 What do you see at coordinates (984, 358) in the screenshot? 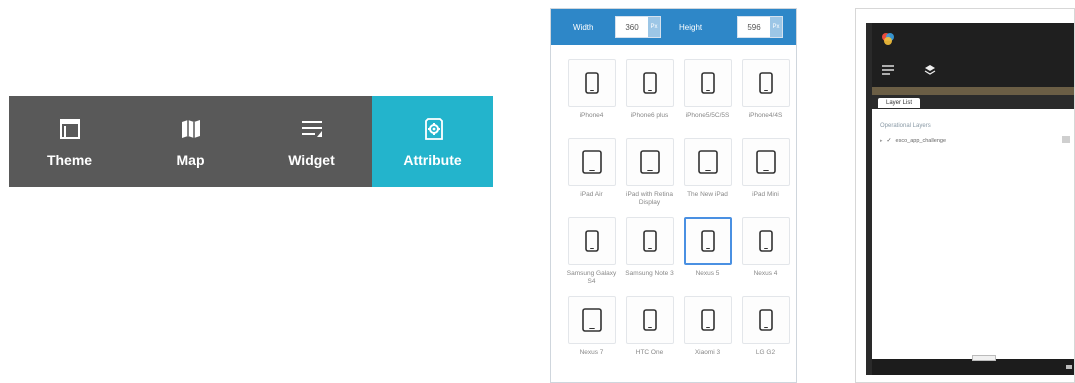
I see `footer-handle` at bounding box center [984, 358].